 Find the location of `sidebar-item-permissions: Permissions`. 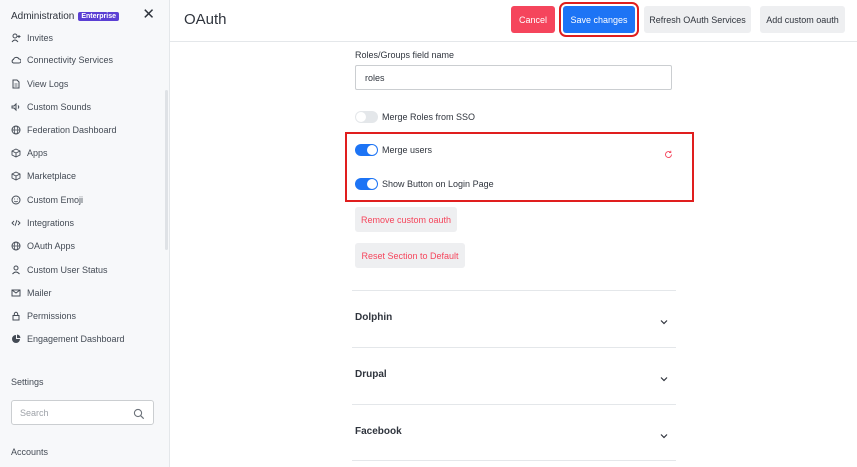

sidebar-item-permissions: Permissions is located at coordinates (43, 316).